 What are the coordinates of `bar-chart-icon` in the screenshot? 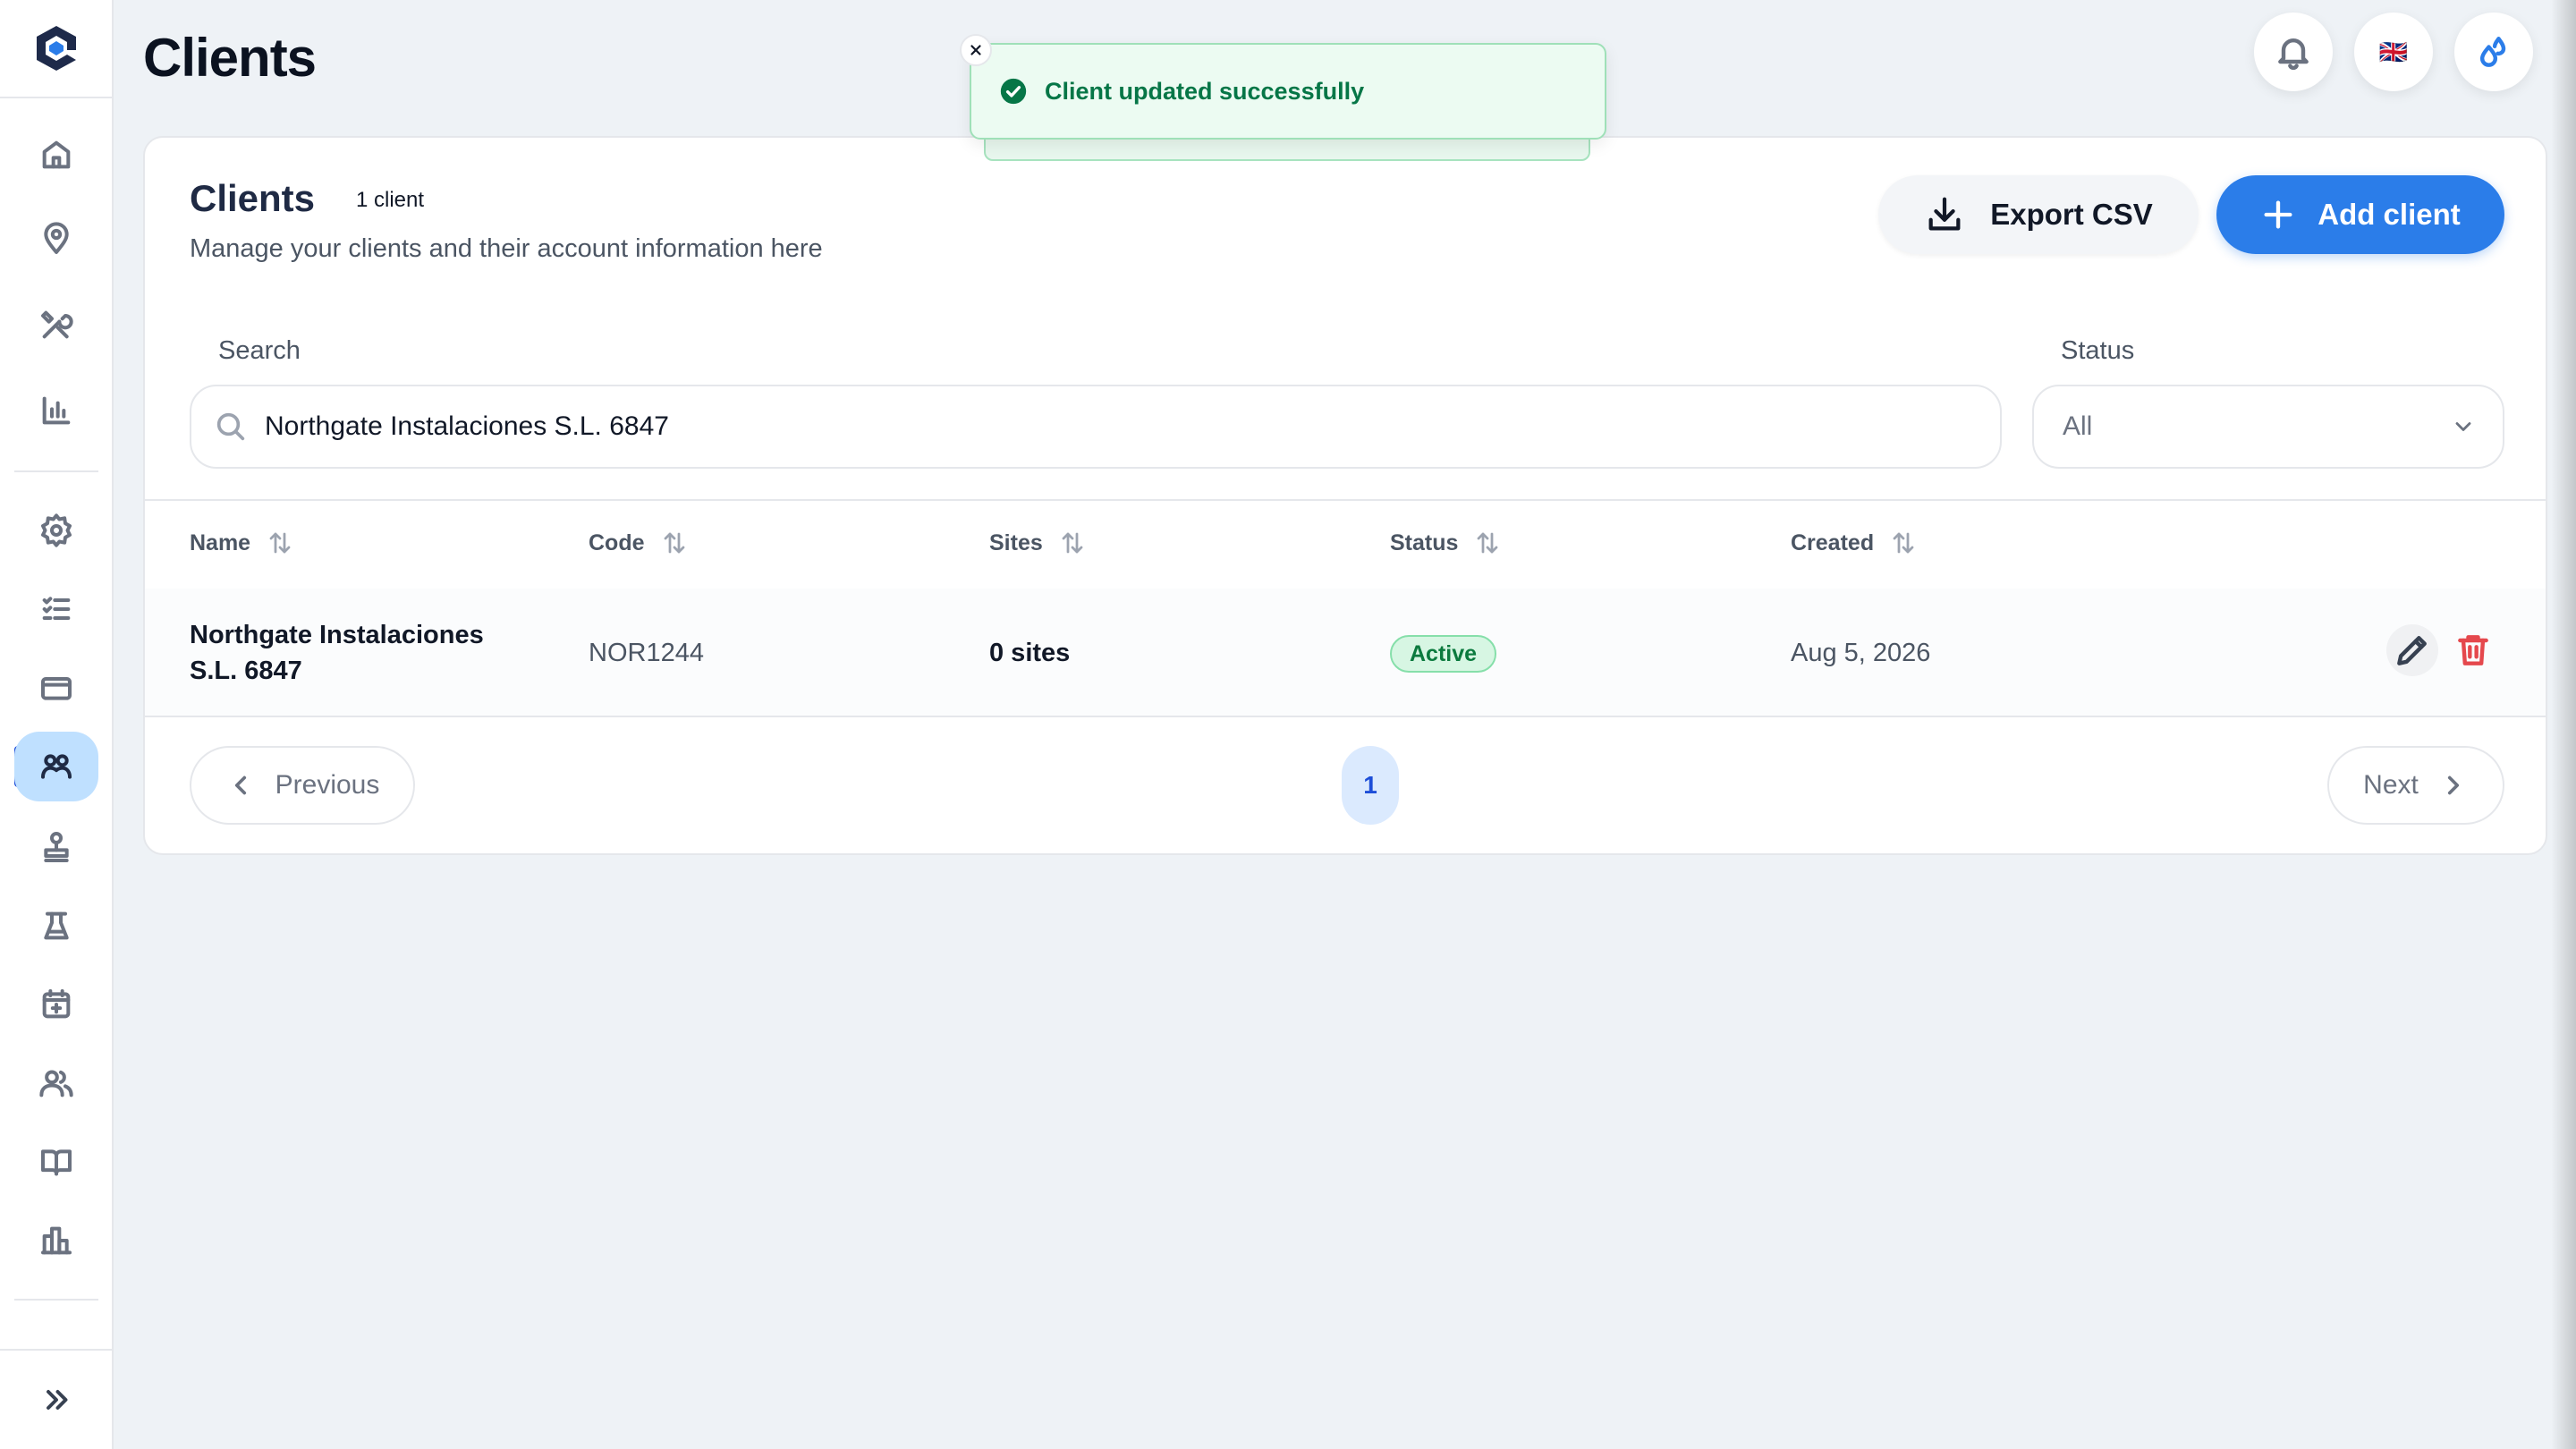 It's located at (56, 410).